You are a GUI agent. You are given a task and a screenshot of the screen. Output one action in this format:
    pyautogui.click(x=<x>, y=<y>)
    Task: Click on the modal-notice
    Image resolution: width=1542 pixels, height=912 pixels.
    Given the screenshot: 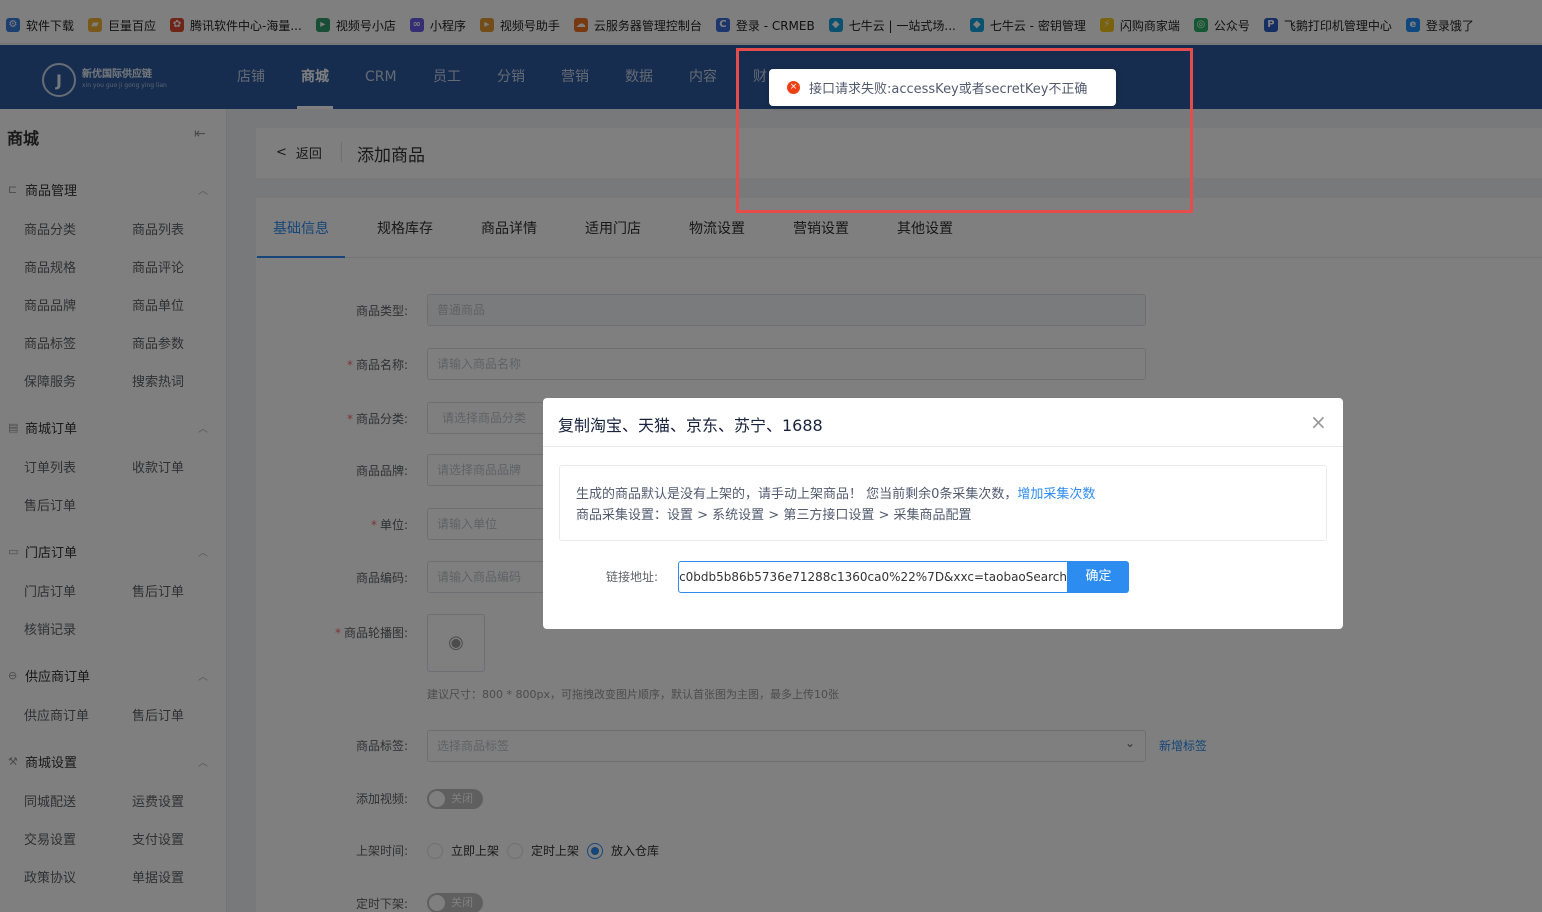 What is the action you would take?
    pyautogui.click(x=943, y=503)
    